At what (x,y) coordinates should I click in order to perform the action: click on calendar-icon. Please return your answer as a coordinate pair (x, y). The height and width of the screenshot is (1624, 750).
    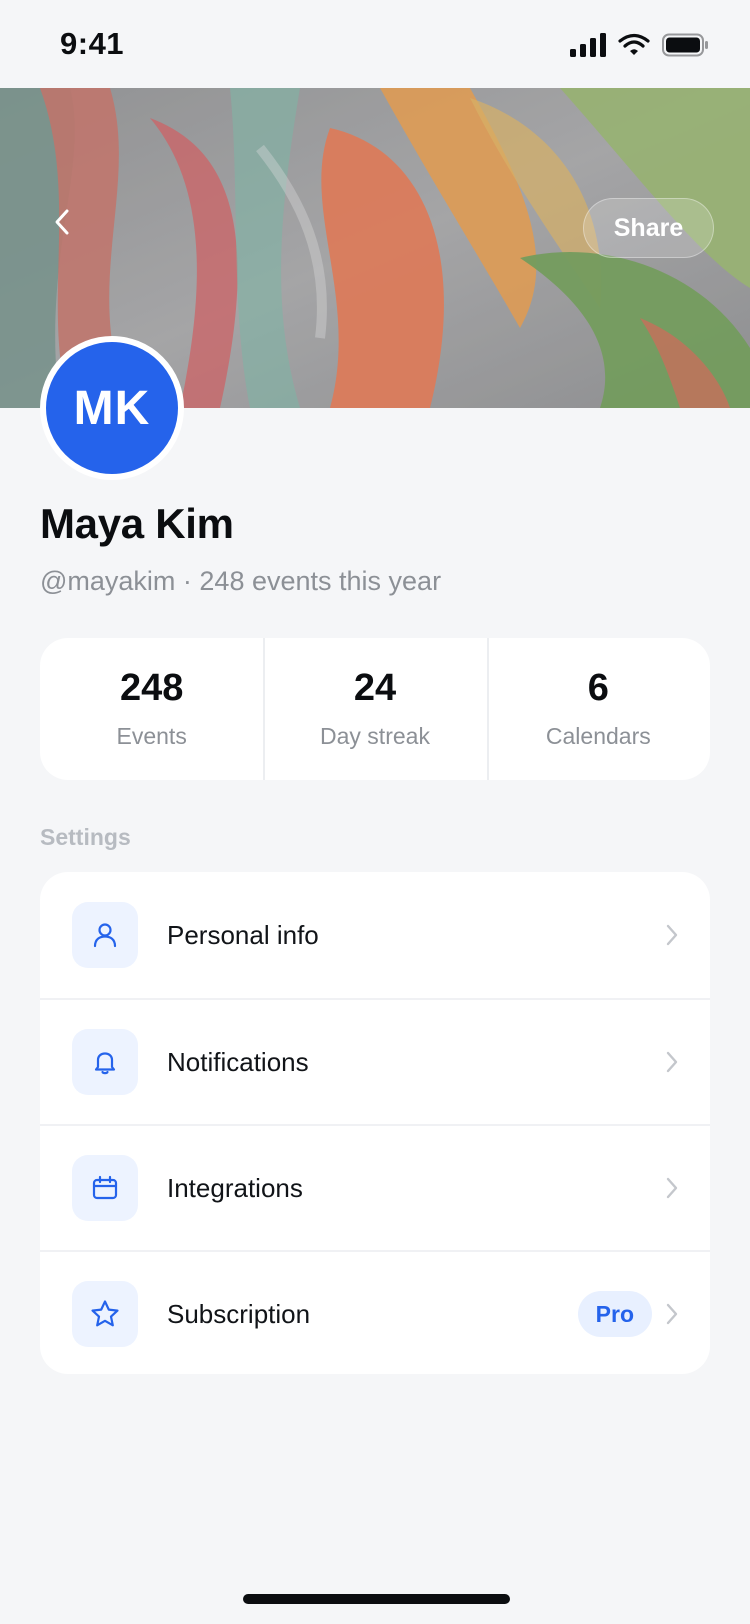
    Looking at the image, I should click on (105, 1187).